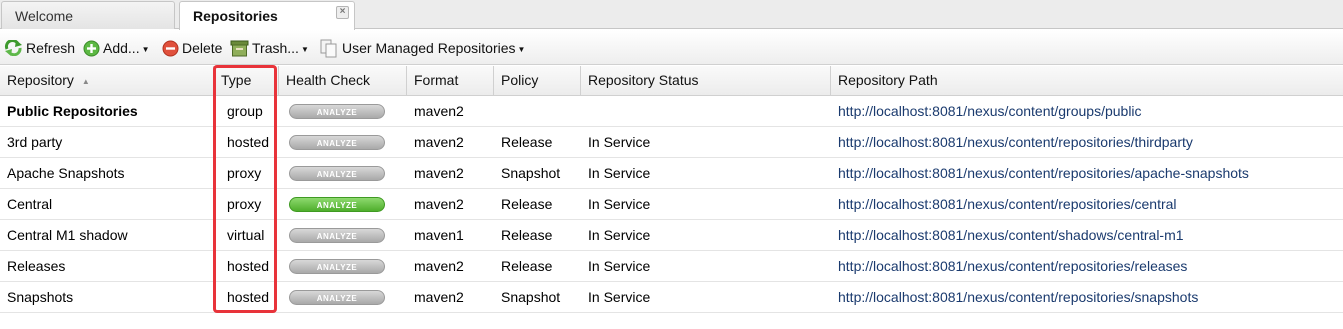 Image resolution: width=1343 pixels, height=329 pixels. I want to click on column-header-type: Type, so click(246, 80).